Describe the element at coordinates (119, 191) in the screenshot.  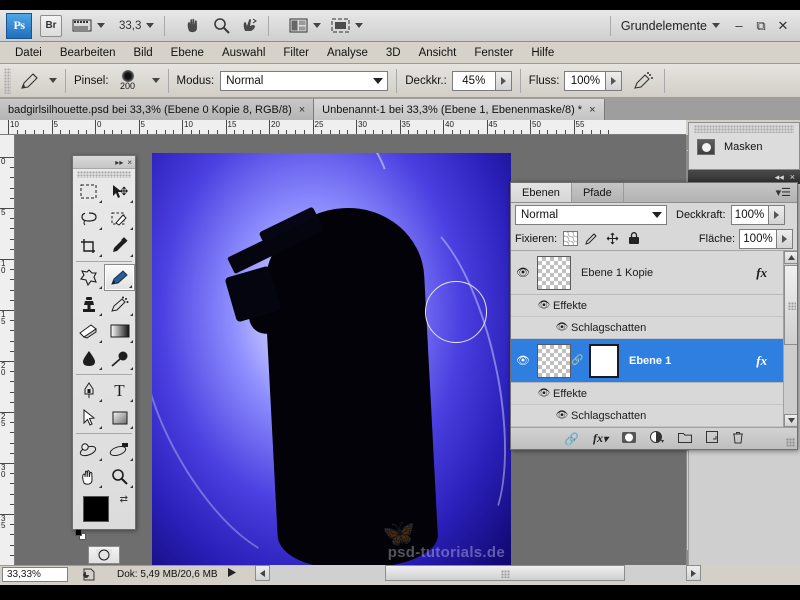
I see `move-tool` at that location.